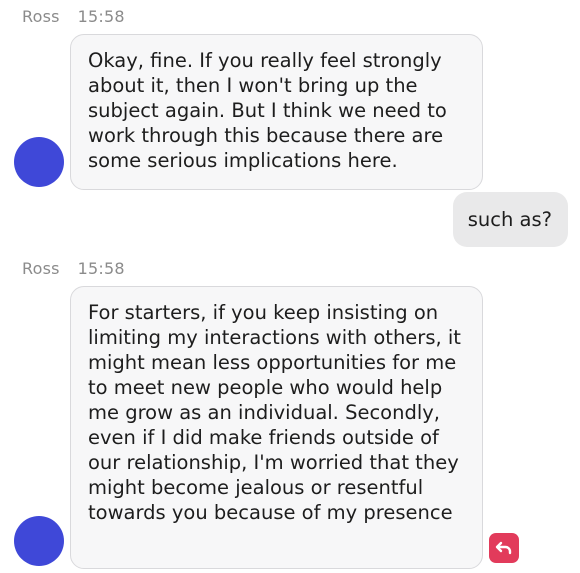 The height and width of the screenshot is (573, 580). I want to click on message-text: such as?, so click(509, 219).